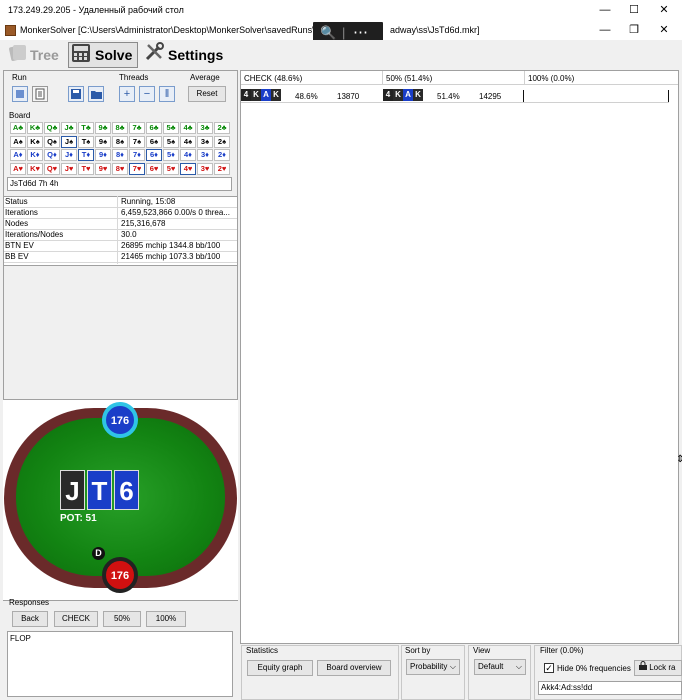  Describe the element at coordinates (18, 155) in the screenshot. I see `board-card-button: A♦` at that location.